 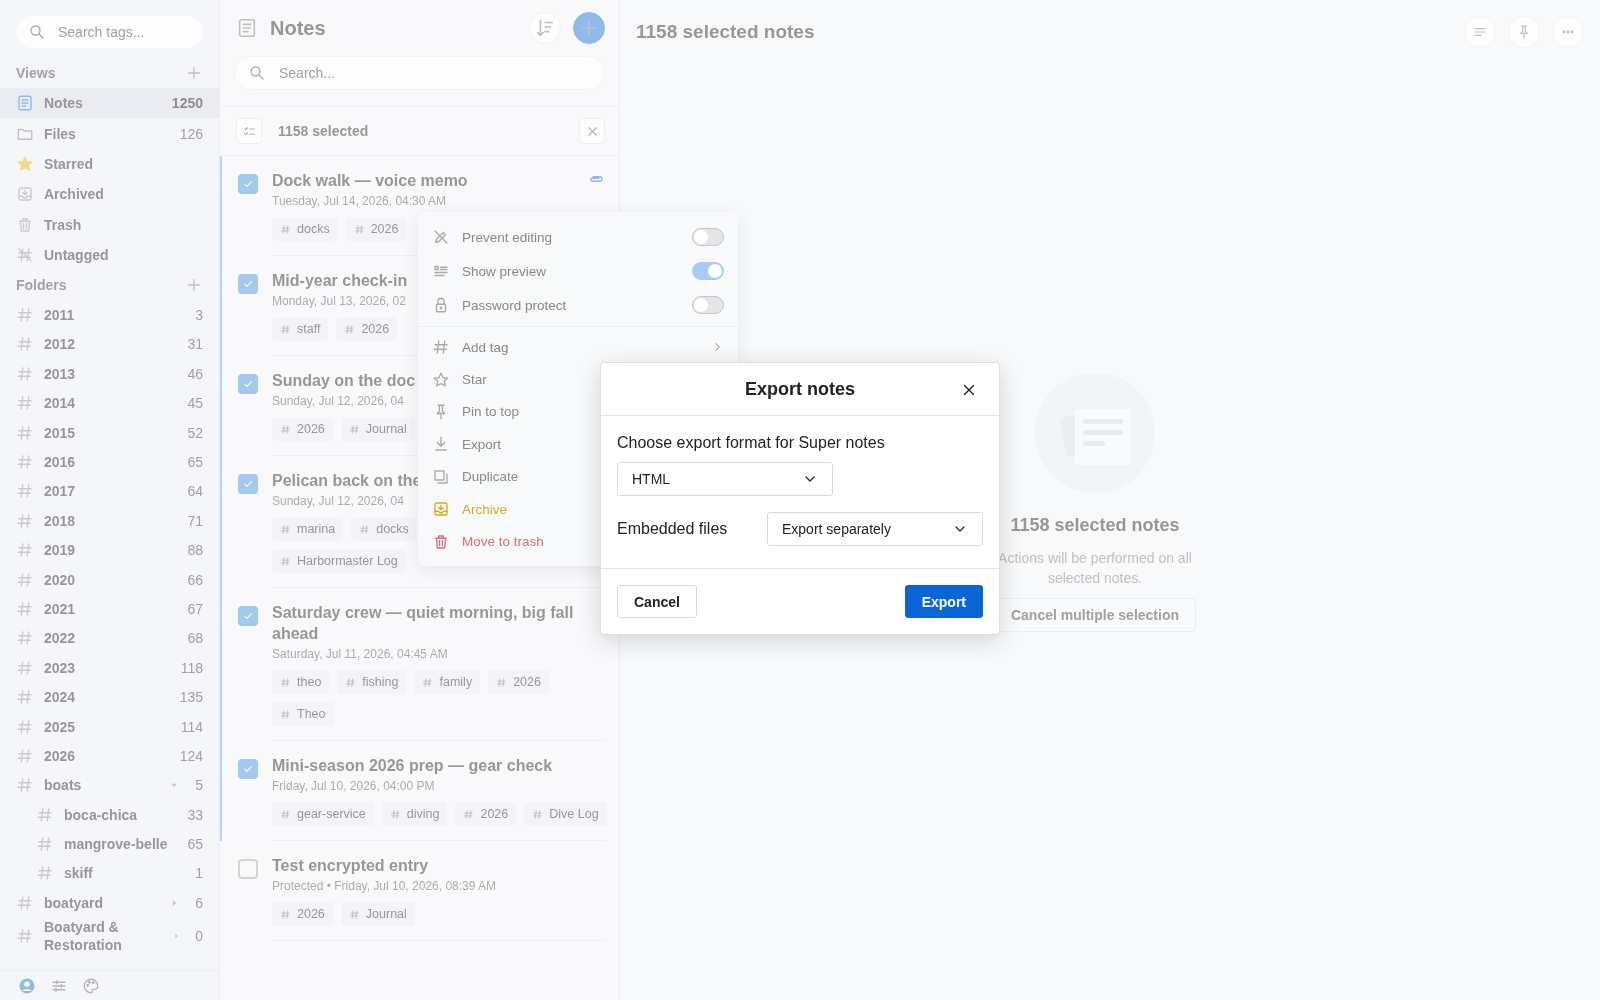 I want to click on sort-button, so click(x=545, y=28).